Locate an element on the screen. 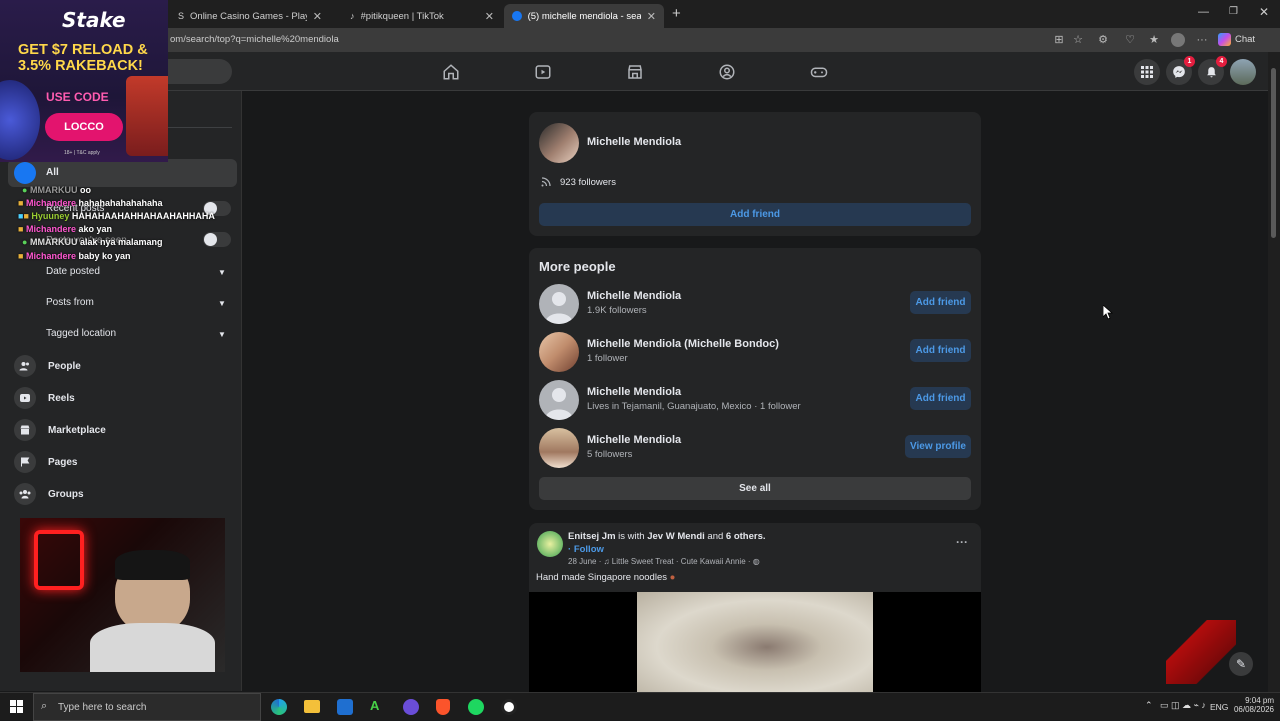 This screenshot has width=1280, height=721. tab-facebook: (5) michelle mendiola - search resu ✕ is located at coordinates (584, 16).